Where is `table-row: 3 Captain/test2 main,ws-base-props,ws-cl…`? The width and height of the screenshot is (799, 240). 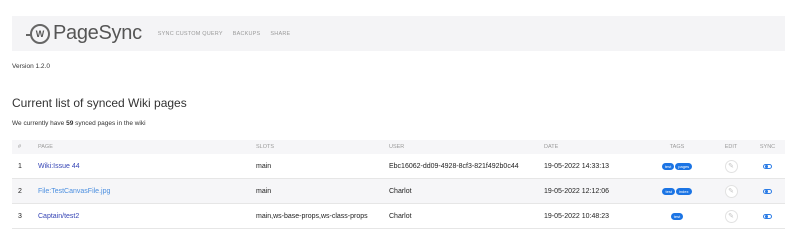 table-row: 3 Captain/test2 main,ws-base-props,ws-cl… is located at coordinates (398, 216).